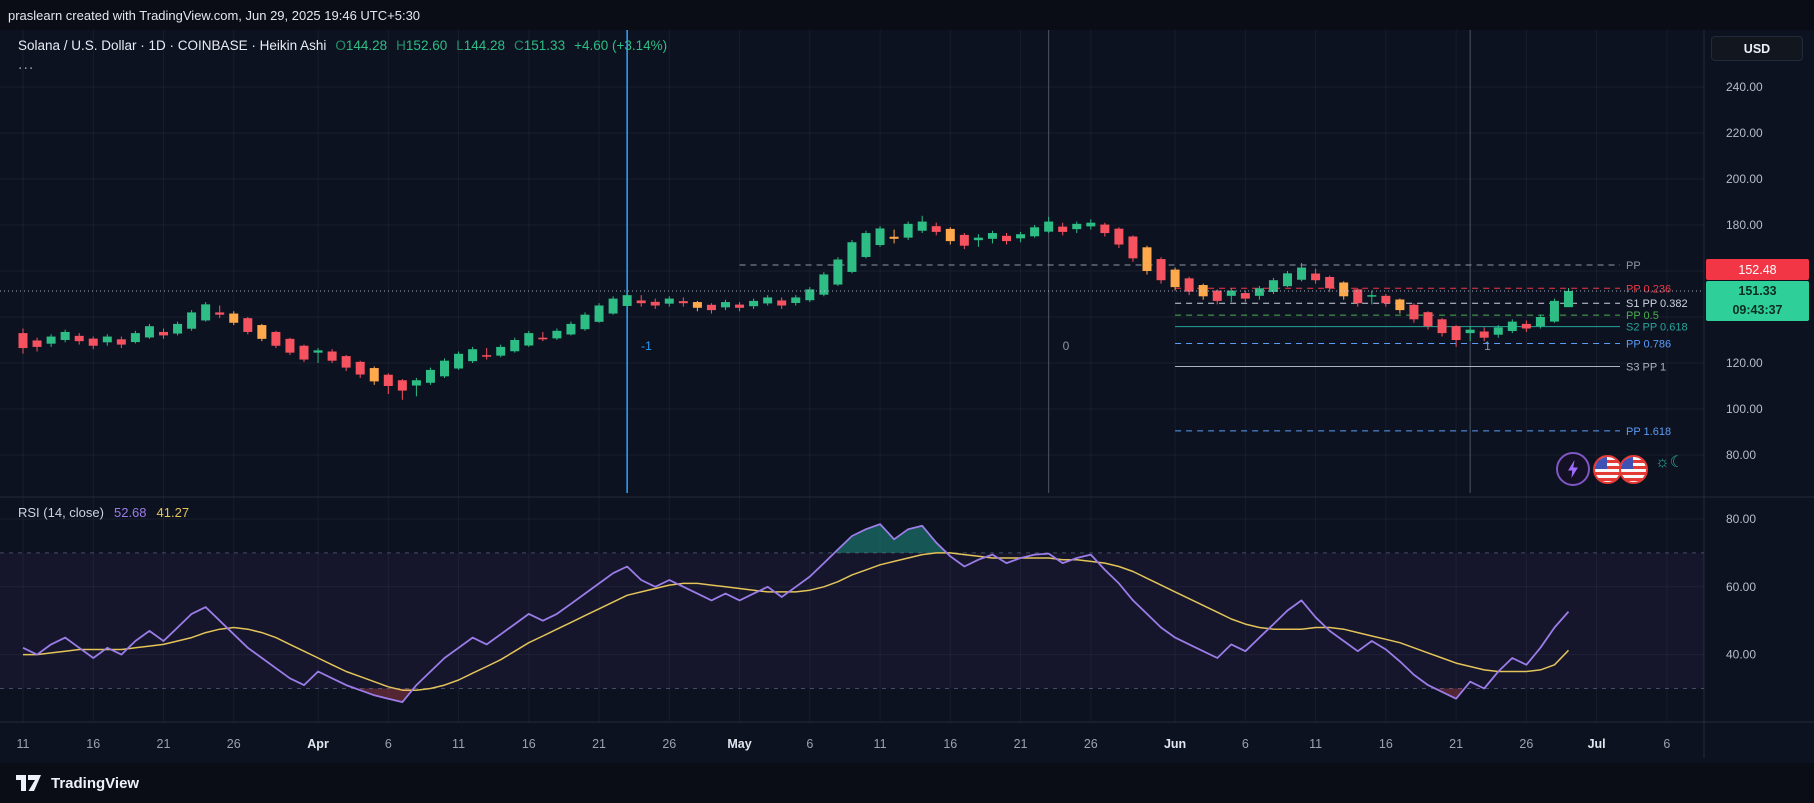 Image resolution: width=1814 pixels, height=803 pixels. Describe the element at coordinates (1642, 316) in the screenshot. I see `pivot-level-label: PP 0.5` at that location.